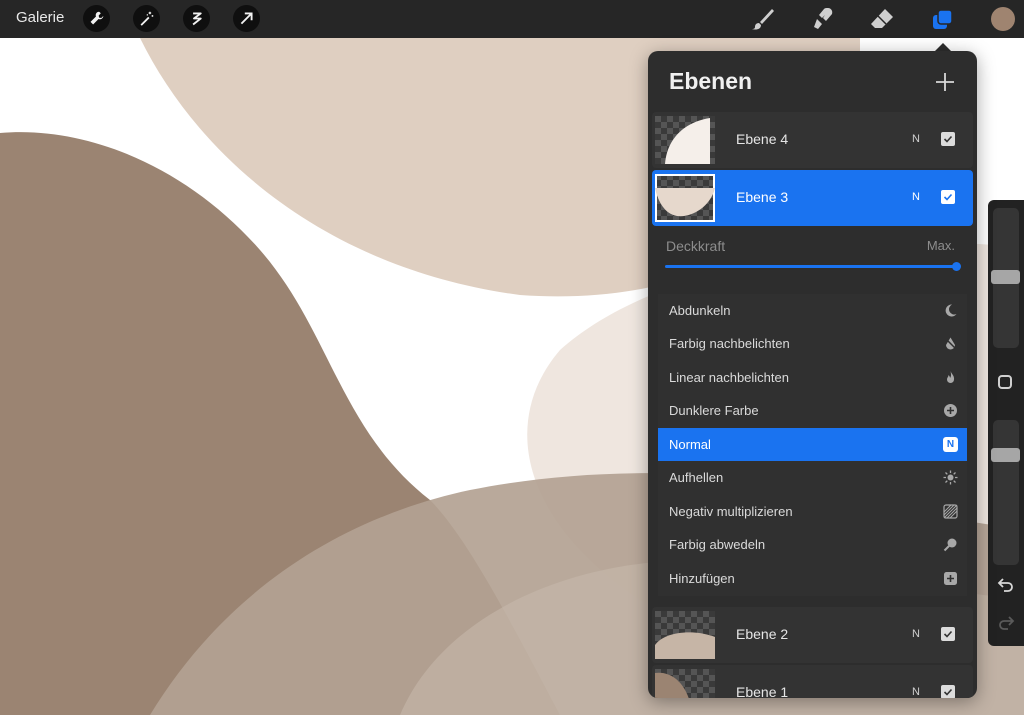 The height and width of the screenshot is (715, 1024). Describe the element at coordinates (951, 310) in the screenshot. I see `moon-icon` at that location.